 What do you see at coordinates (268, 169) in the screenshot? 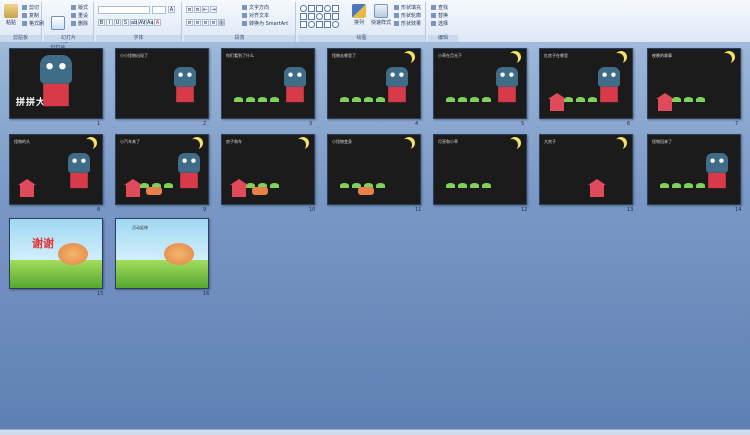
I see `slide-thumbnail: 房子和车` at bounding box center [268, 169].